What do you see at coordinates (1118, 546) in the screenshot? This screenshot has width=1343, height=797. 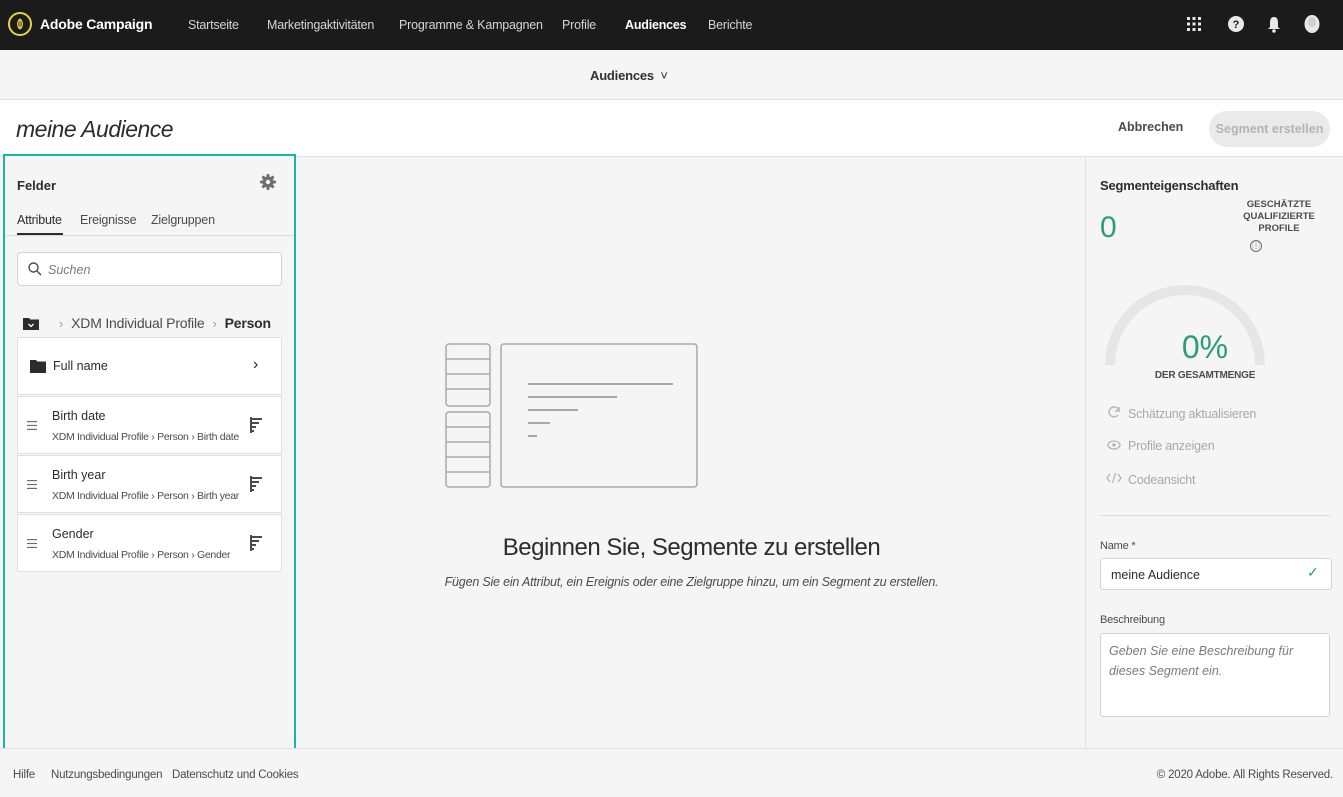 I see `name-field-label: Name *` at bounding box center [1118, 546].